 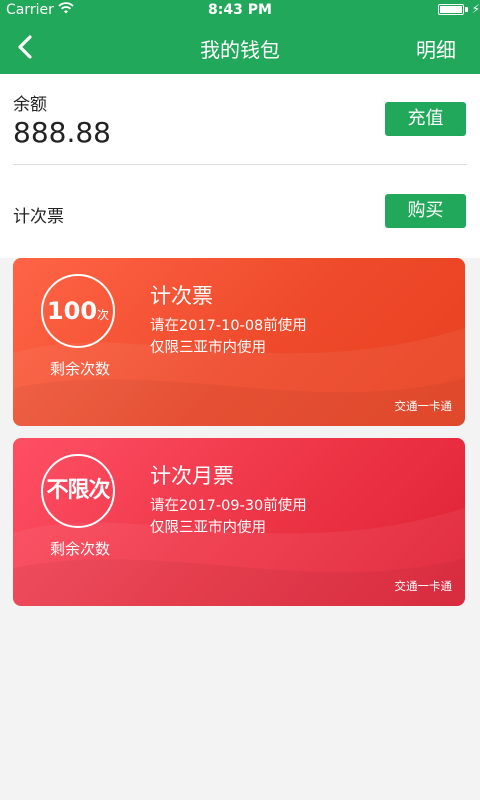 What do you see at coordinates (240, 50) in the screenshot?
I see `page-title: 我的钱包` at bounding box center [240, 50].